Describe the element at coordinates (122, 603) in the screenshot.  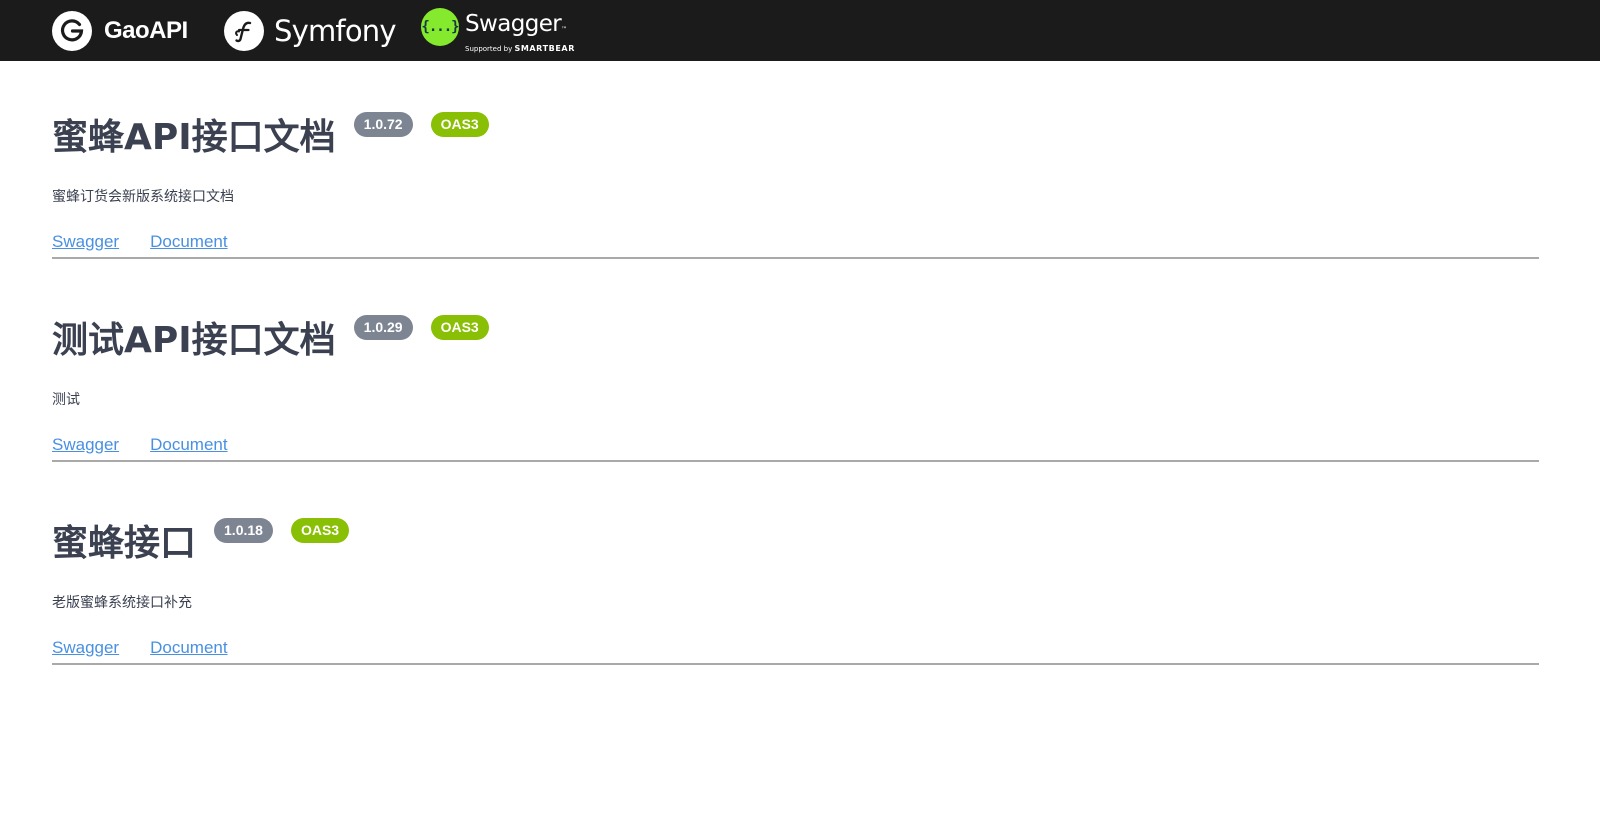
I see `api-description: 老版蜜蜂系统接口补充` at that location.